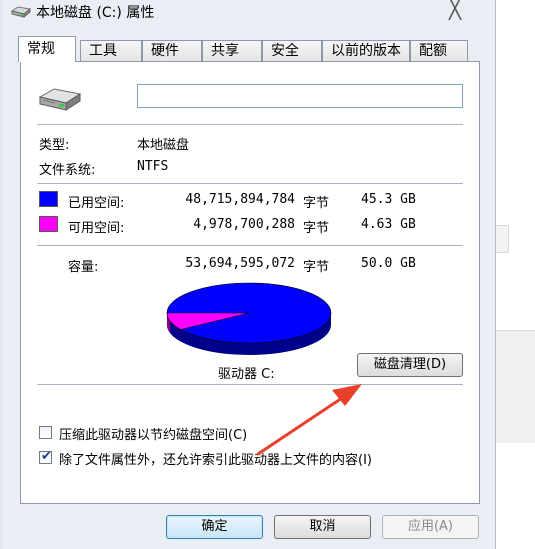  Describe the element at coordinates (47, 49) in the screenshot. I see `tab-general: 常规` at that location.